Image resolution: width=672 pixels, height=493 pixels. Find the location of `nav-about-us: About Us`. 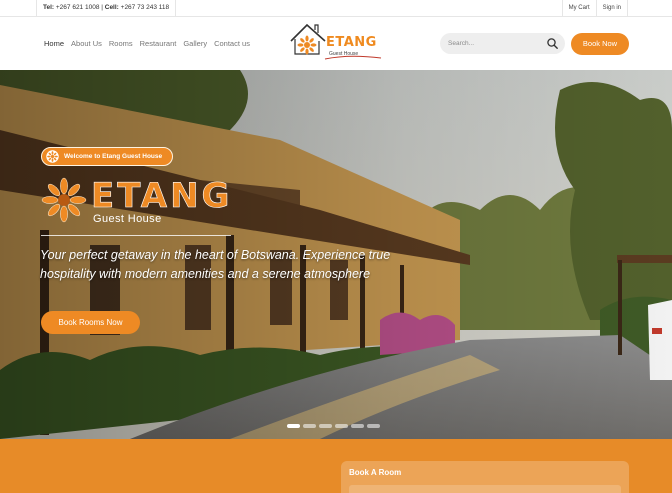

nav-about-us: About Us is located at coordinates (86, 43).